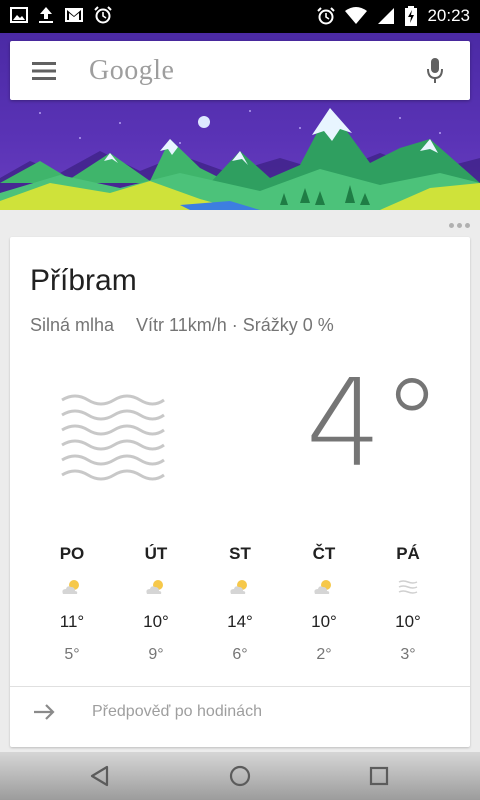  What do you see at coordinates (240, 654) in the screenshot?
I see `low-temperature: 6°` at bounding box center [240, 654].